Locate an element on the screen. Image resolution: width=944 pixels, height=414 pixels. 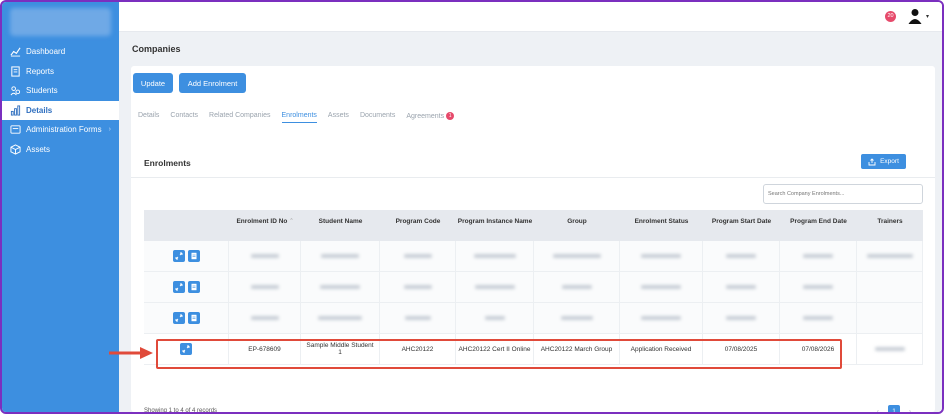
sidebar-item-reports: Reports is located at coordinates (60, 71).